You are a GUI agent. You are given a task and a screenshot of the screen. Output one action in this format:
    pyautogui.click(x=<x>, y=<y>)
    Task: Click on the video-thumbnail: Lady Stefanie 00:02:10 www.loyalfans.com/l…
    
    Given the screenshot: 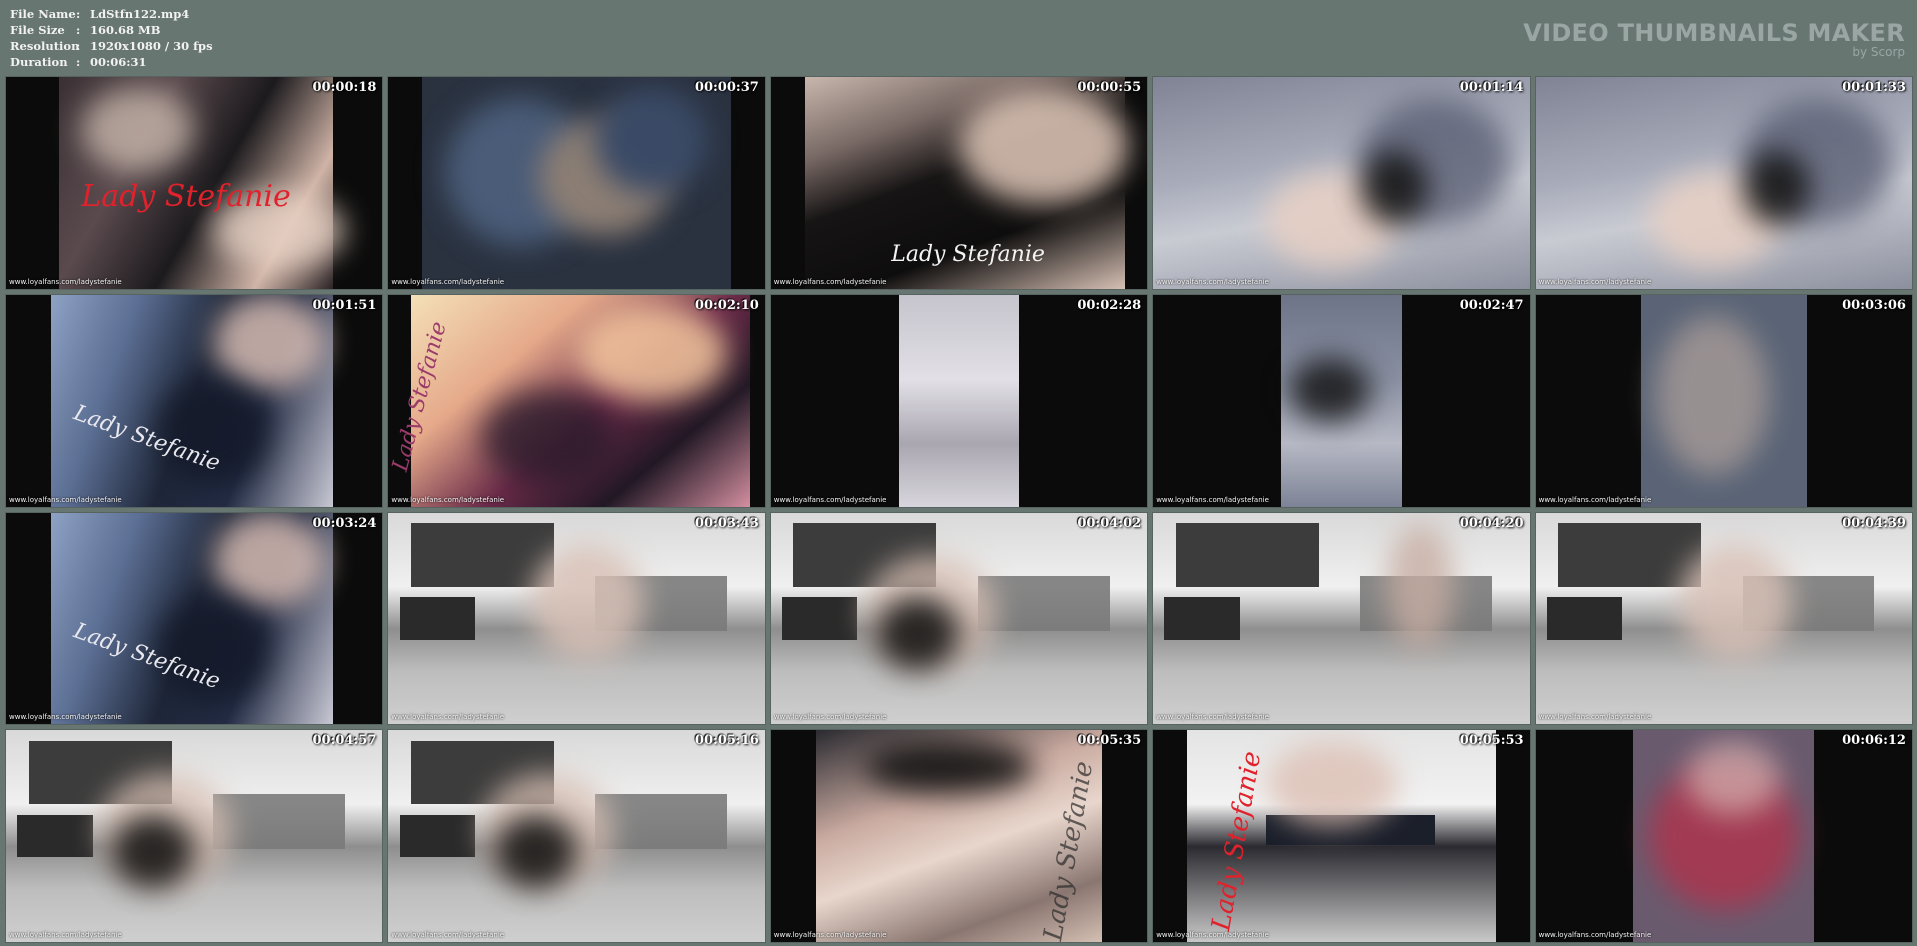 What is the action you would take?
    pyautogui.click(x=576, y=400)
    